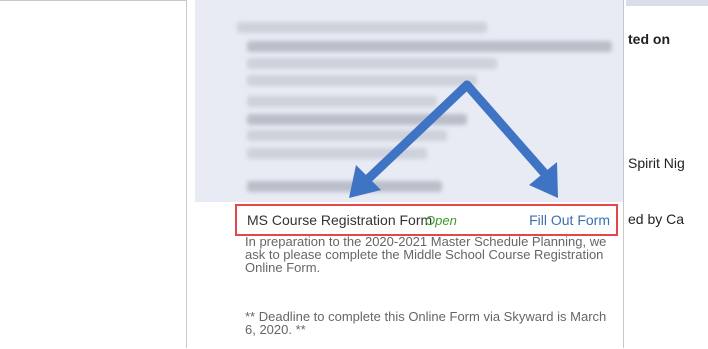  I want to click on annotation-arrow-shafts, so click(457, 132).